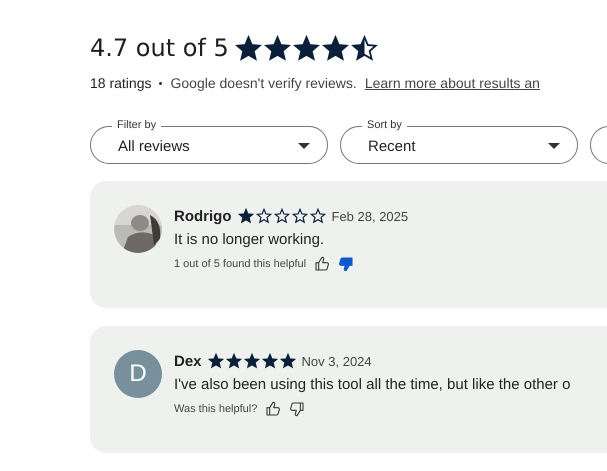 The height and width of the screenshot is (471, 607). Describe the element at coordinates (188, 361) in the screenshot. I see `reviewer-name: Dex` at that location.